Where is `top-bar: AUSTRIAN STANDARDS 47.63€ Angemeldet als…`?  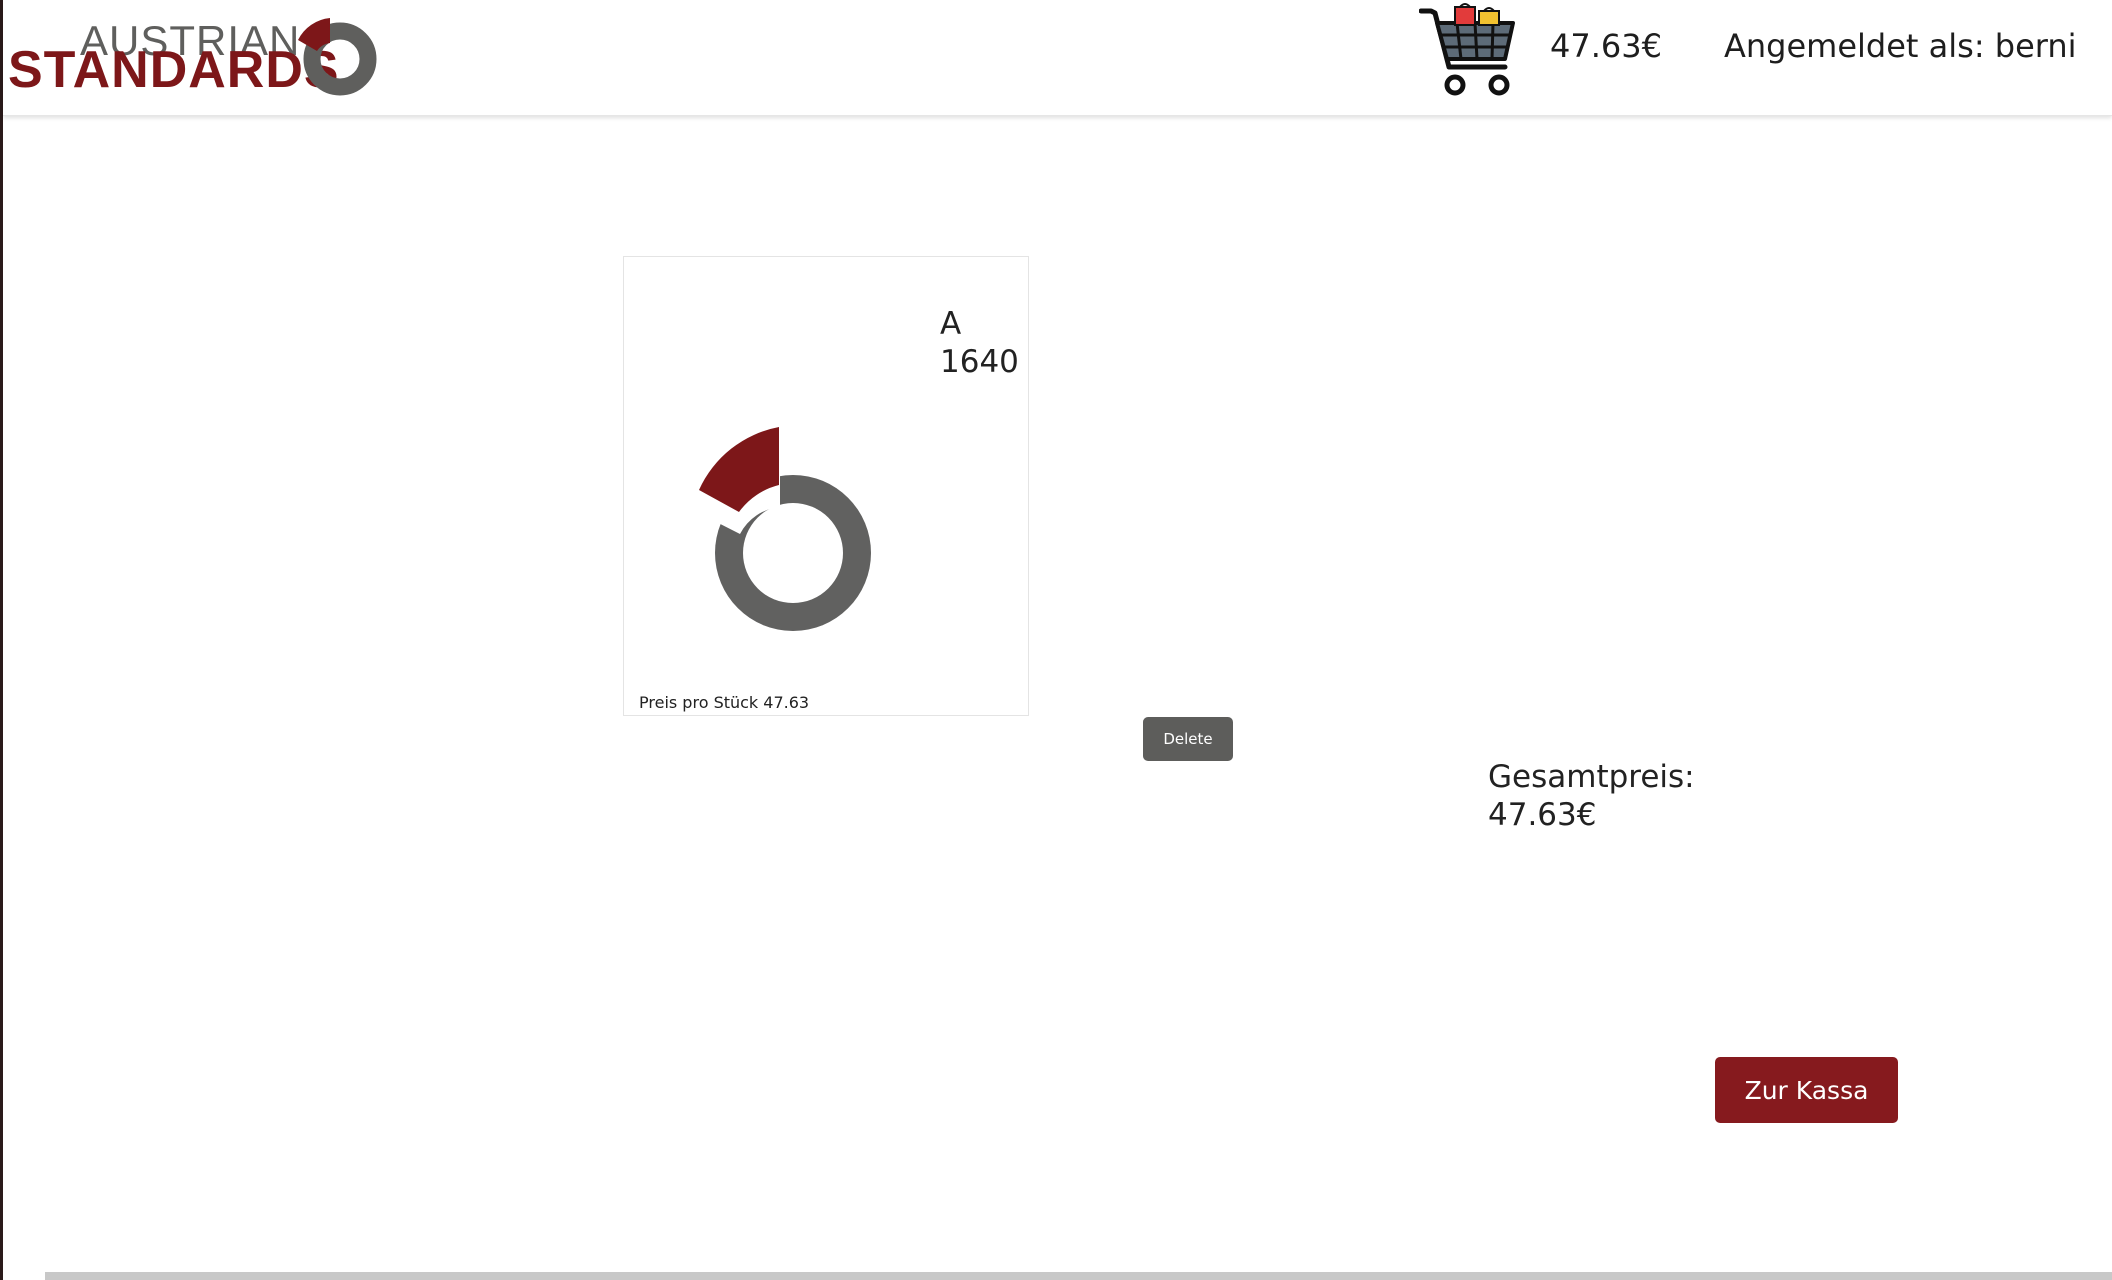 top-bar: AUSTRIAN STANDARDS 47.63€ Angemeldet als… is located at coordinates (1057, 58).